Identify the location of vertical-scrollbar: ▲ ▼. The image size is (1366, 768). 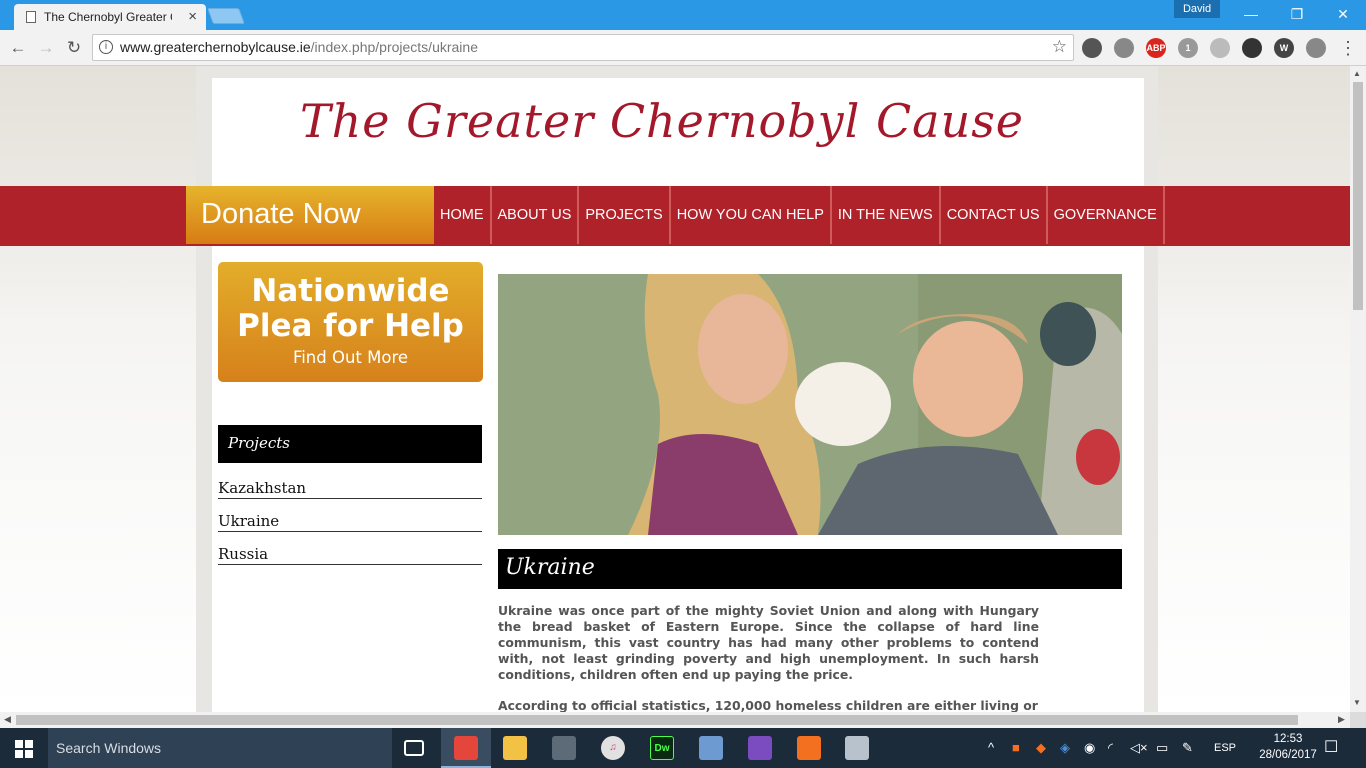
(1358, 389).